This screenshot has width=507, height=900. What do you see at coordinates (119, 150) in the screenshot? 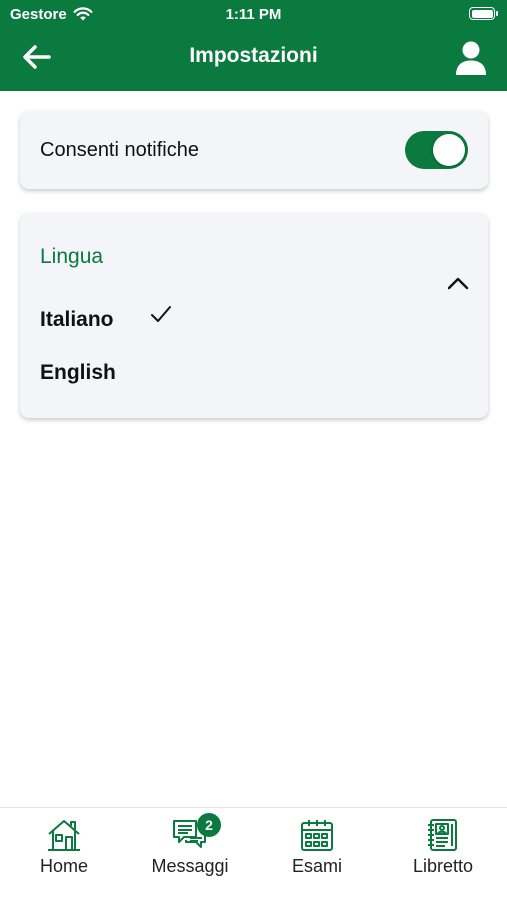
I see `notifications-label: Consenti notifiche` at bounding box center [119, 150].